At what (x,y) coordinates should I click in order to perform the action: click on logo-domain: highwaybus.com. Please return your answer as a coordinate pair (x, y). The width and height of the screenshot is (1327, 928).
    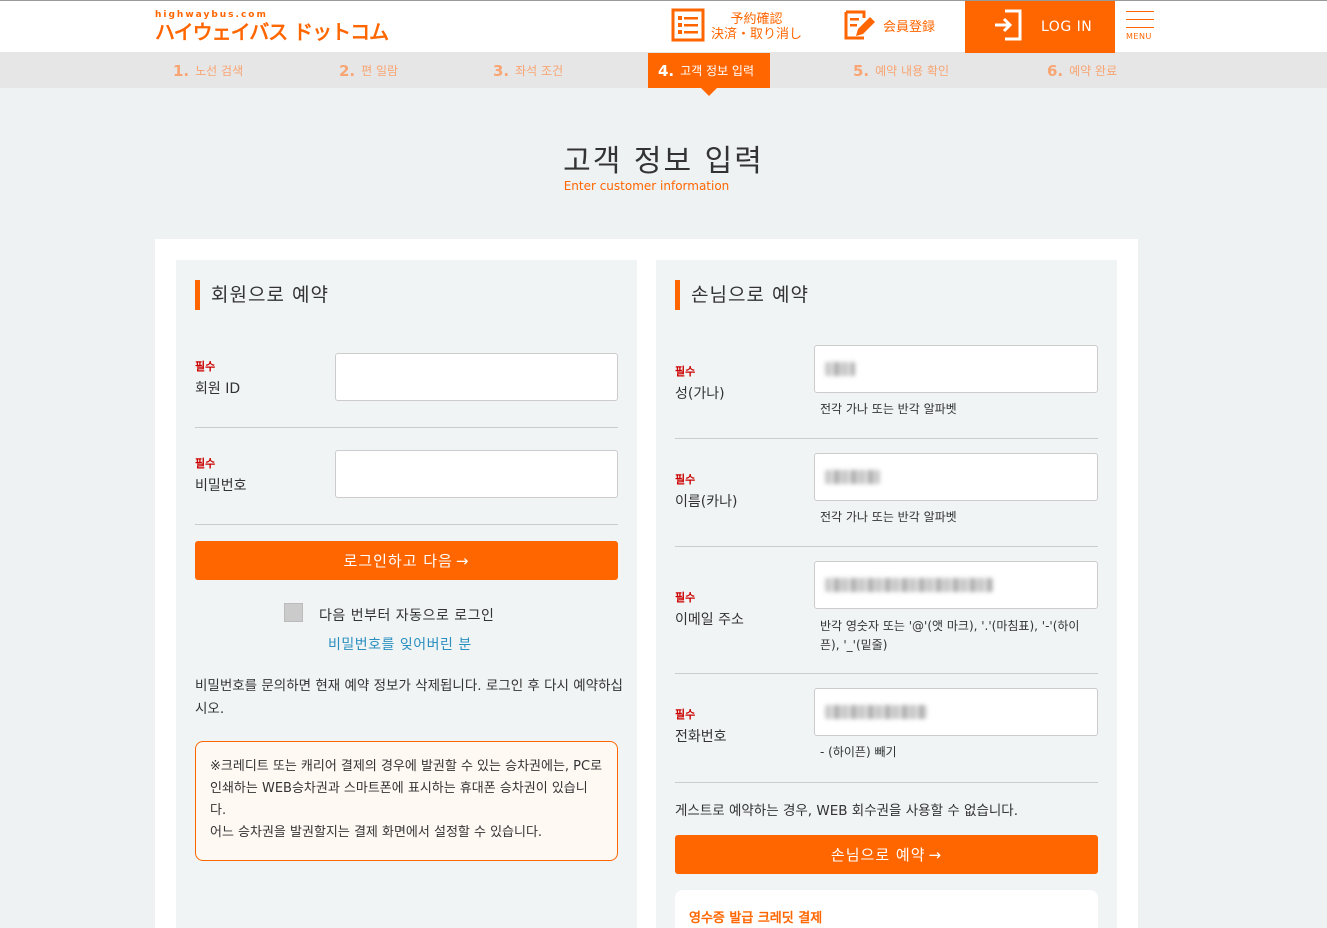
    Looking at the image, I should click on (211, 15).